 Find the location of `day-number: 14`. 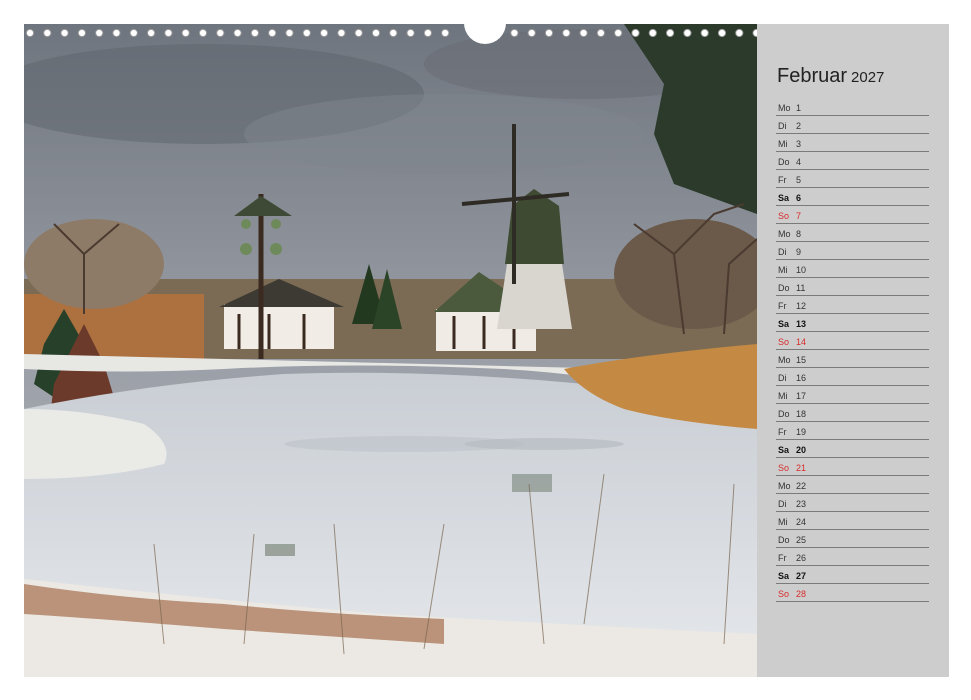

day-number: 14 is located at coordinates (801, 342).